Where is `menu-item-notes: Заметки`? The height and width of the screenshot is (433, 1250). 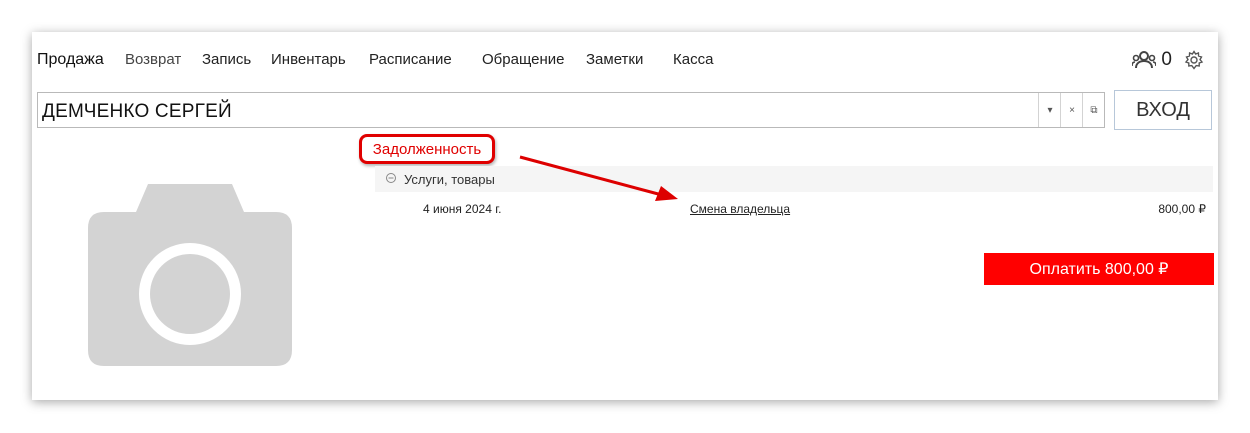 menu-item-notes: Заметки is located at coordinates (614, 59).